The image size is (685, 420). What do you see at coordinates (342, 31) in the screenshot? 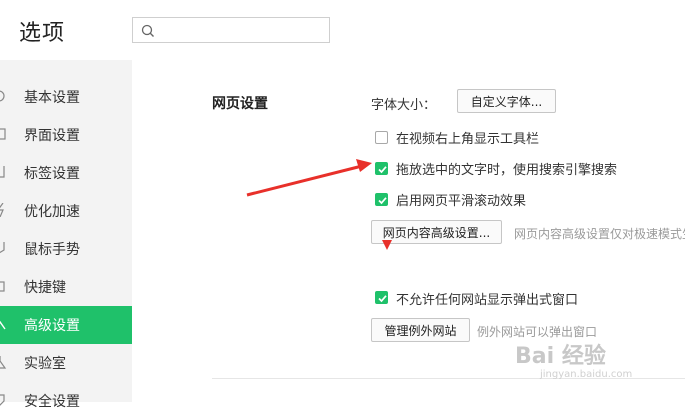
I see `dialog-header: 选项` at bounding box center [342, 31].